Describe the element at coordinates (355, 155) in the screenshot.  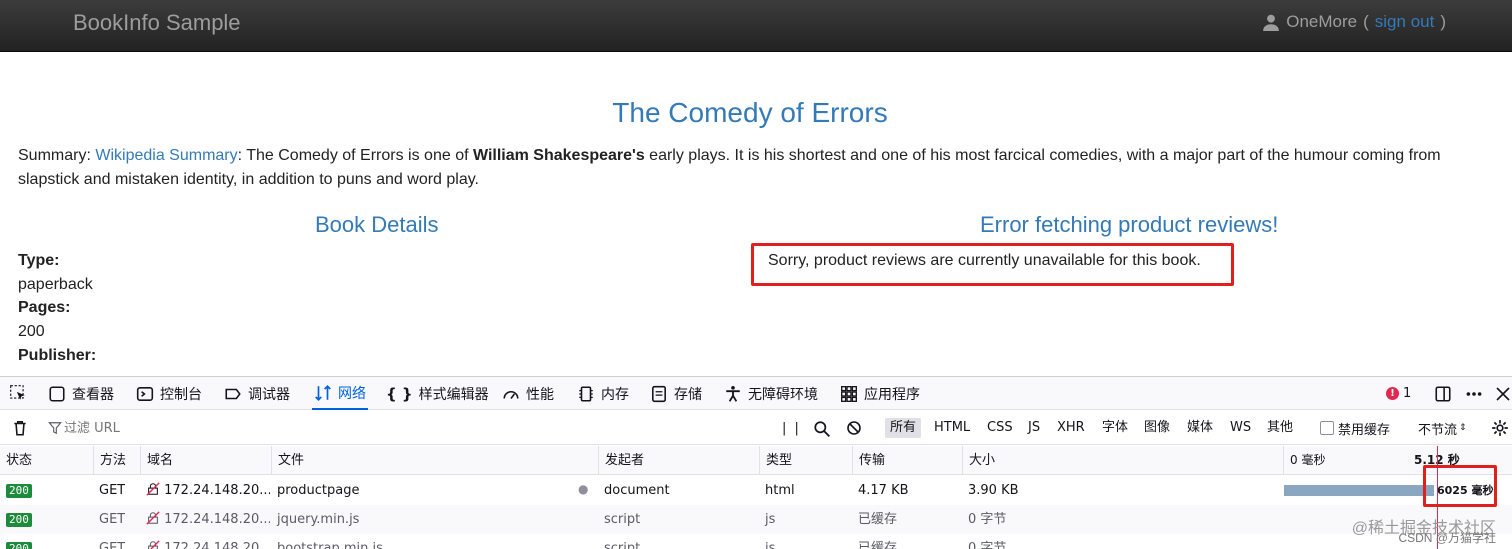
I see `summary-pre: : The Comedy of Errors is one of` at that location.